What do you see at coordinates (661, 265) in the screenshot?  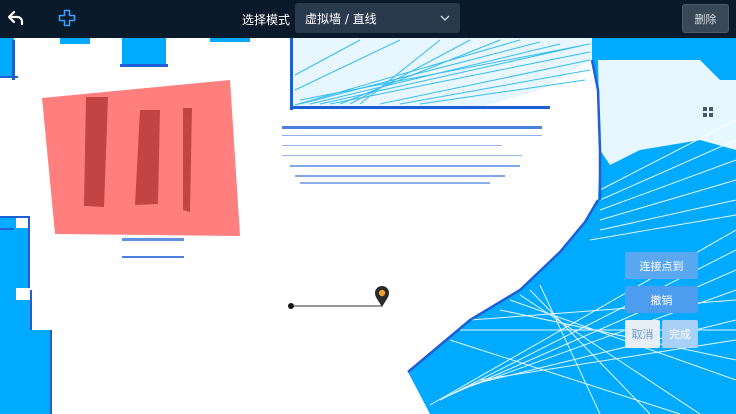 I see `connect-points-button: 连接点到` at bounding box center [661, 265].